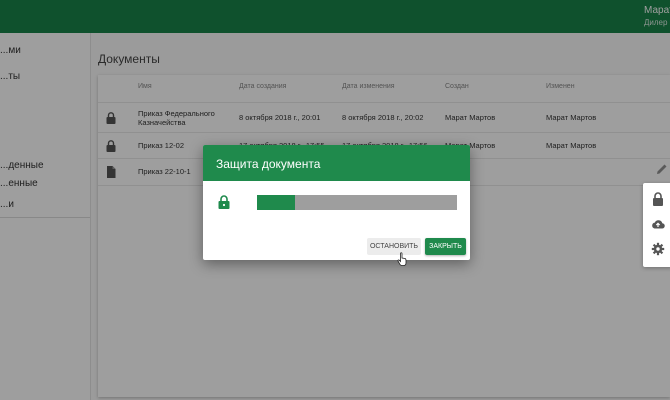 This screenshot has height=400, width=670. Describe the element at coordinates (662, 169) in the screenshot. I see `pencil-icon` at that location.